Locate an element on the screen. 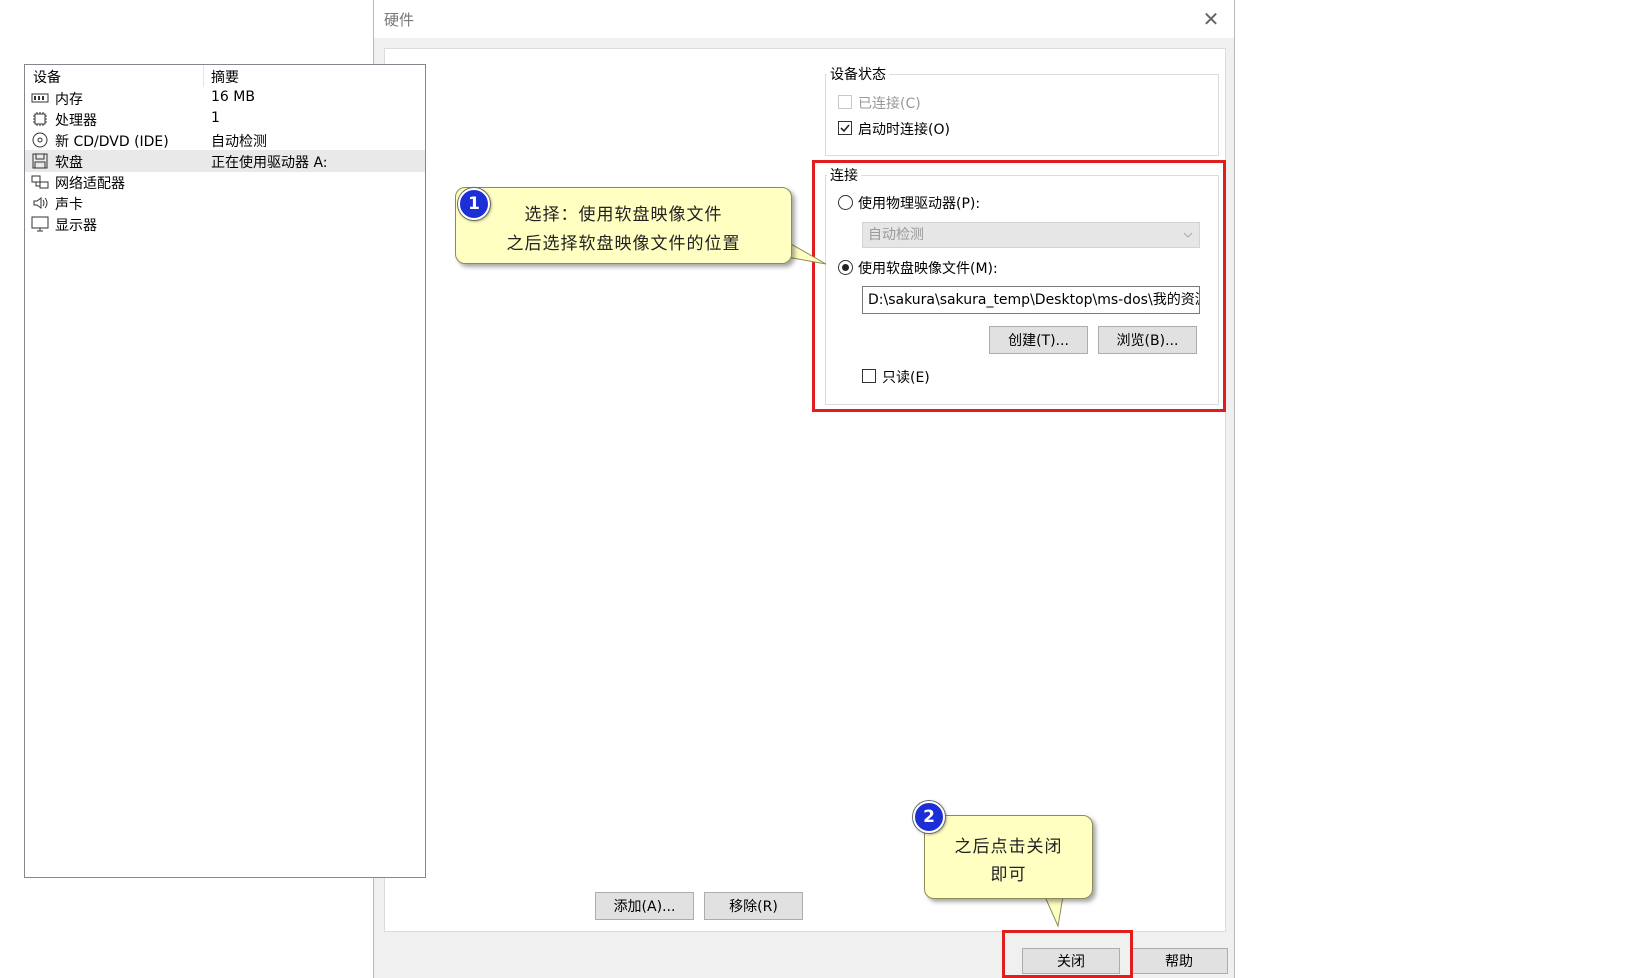 The height and width of the screenshot is (978, 1646). floppy-icon is located at coordinates (40, 161).